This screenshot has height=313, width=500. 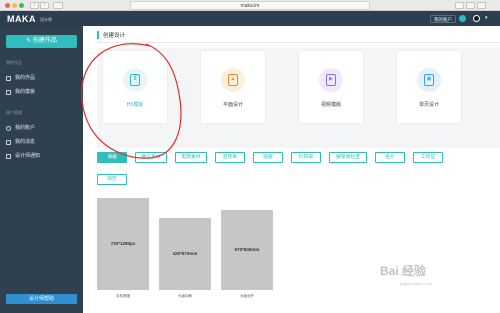 What do you see at coordinates (8, 78) in the screenshot?
I see `grid-icon` at bounding box center [8, 78].